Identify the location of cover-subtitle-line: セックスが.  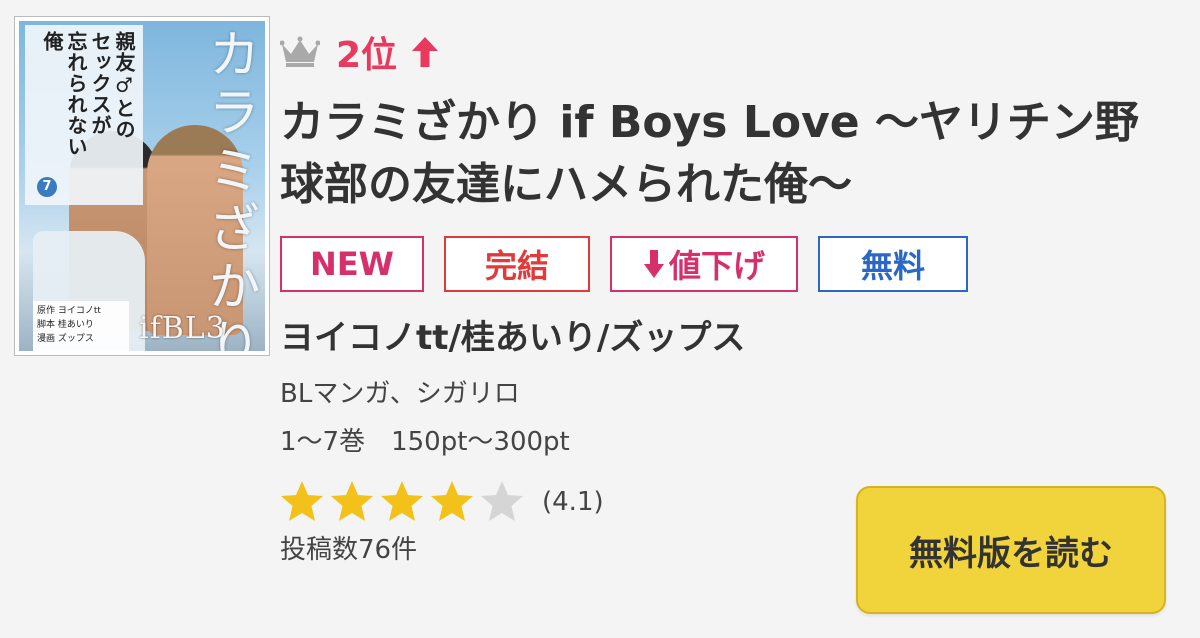
(100, 83).